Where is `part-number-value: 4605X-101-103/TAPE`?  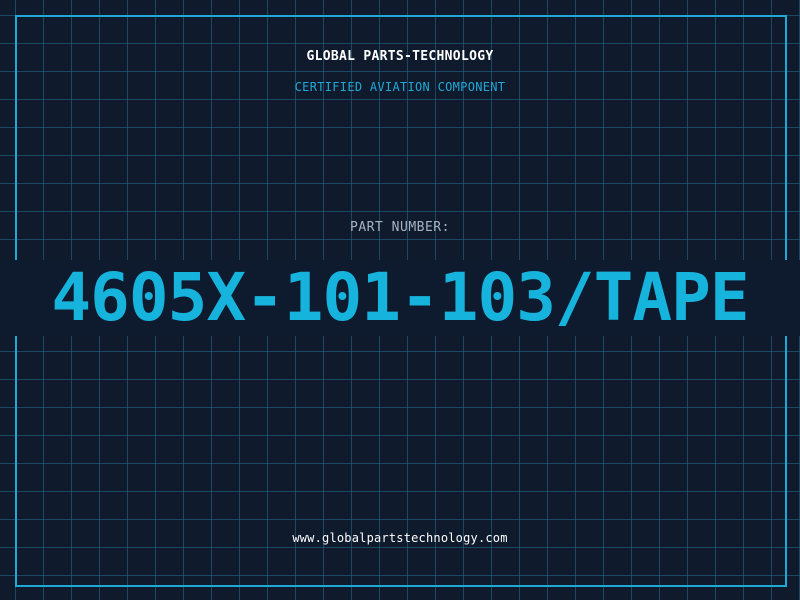
part-number-value: 4605X-101-103/TAPE is located at coordinates (400, 297).